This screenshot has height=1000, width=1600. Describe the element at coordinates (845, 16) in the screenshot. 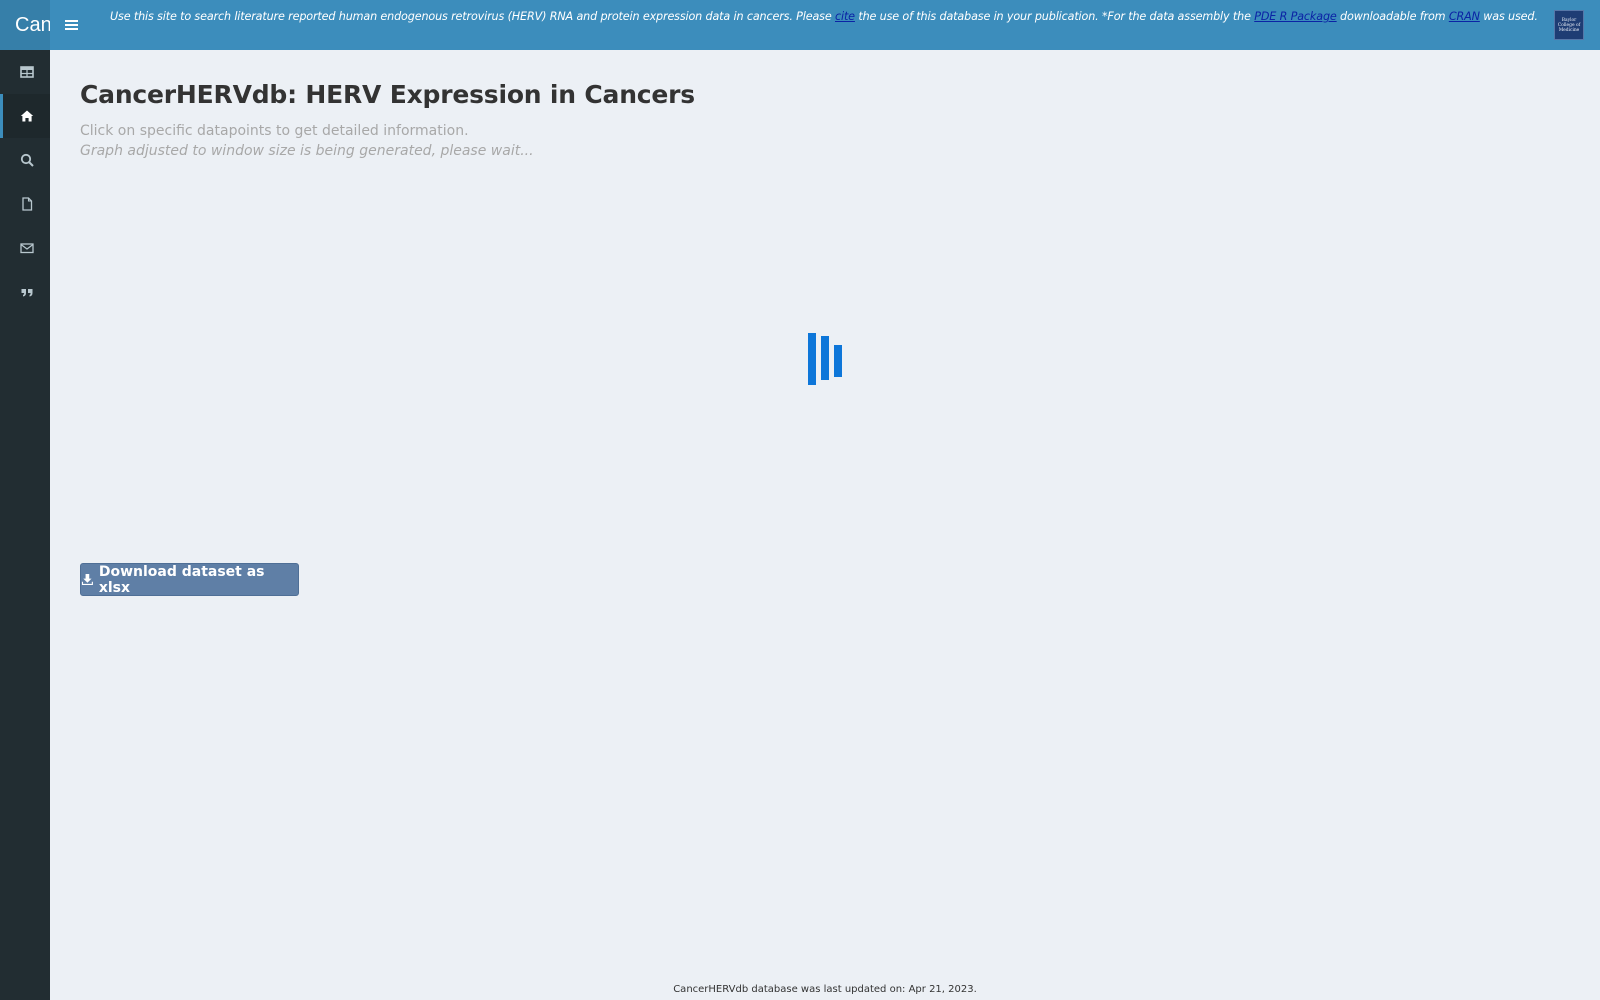

I see `cite-link: cite` at that location.